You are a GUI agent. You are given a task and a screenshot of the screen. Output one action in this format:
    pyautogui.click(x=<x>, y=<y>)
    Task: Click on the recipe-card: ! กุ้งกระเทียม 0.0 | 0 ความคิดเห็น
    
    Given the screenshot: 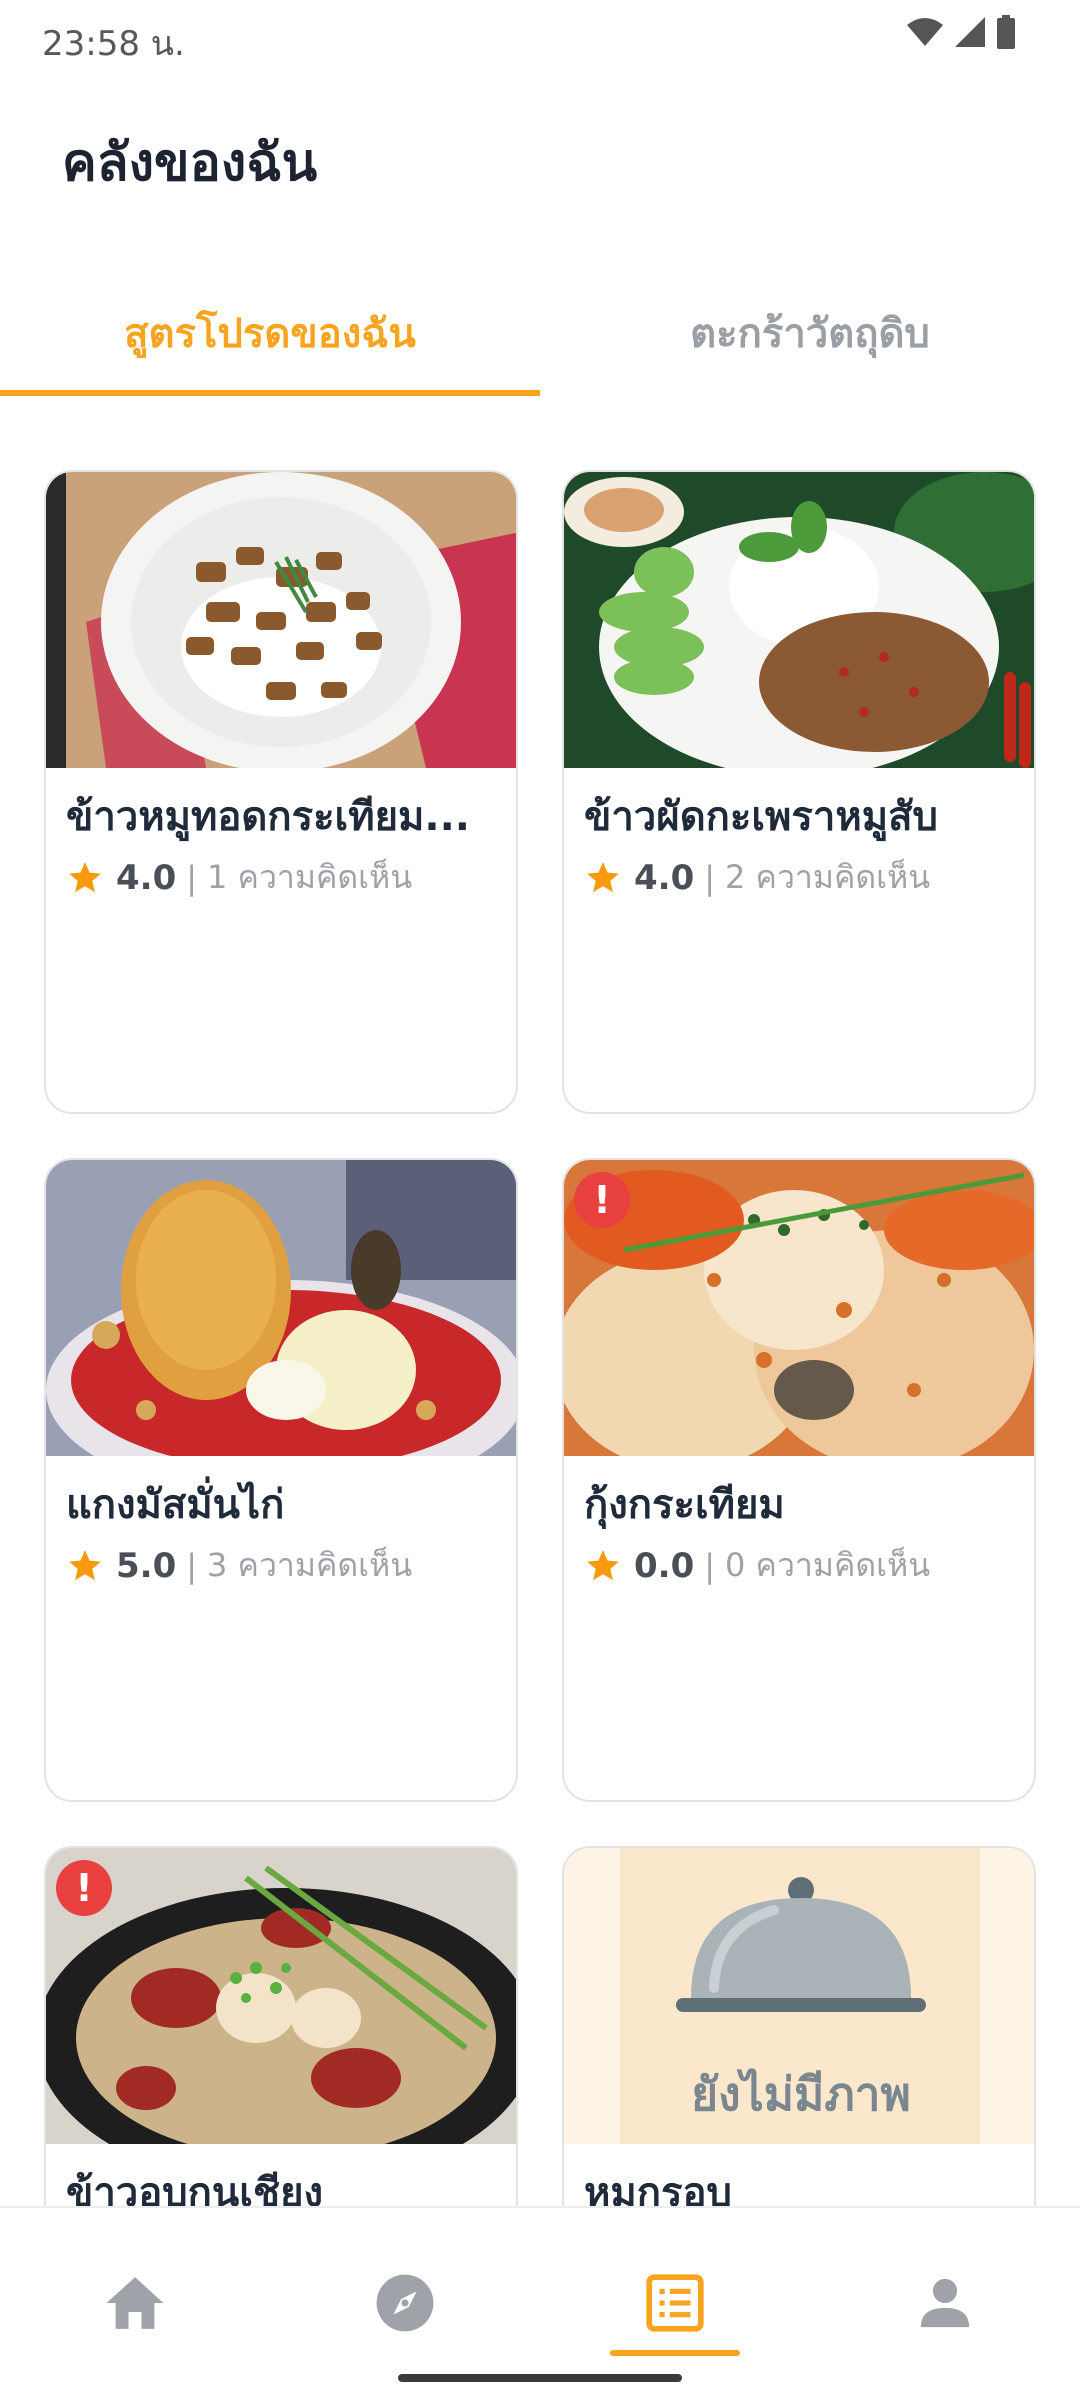 What is the action you would take?
    pyautogui.click(x=799, y=1480)
    